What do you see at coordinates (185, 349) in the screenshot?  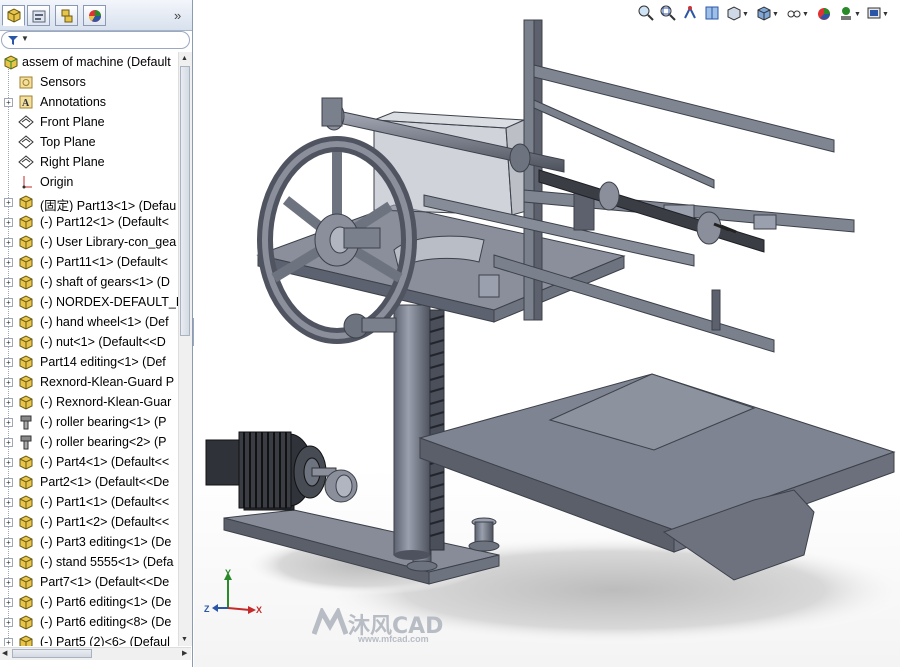 I see `tree-vertical-scrollbar: ▲ ▼` at bounding box center [185, 349].